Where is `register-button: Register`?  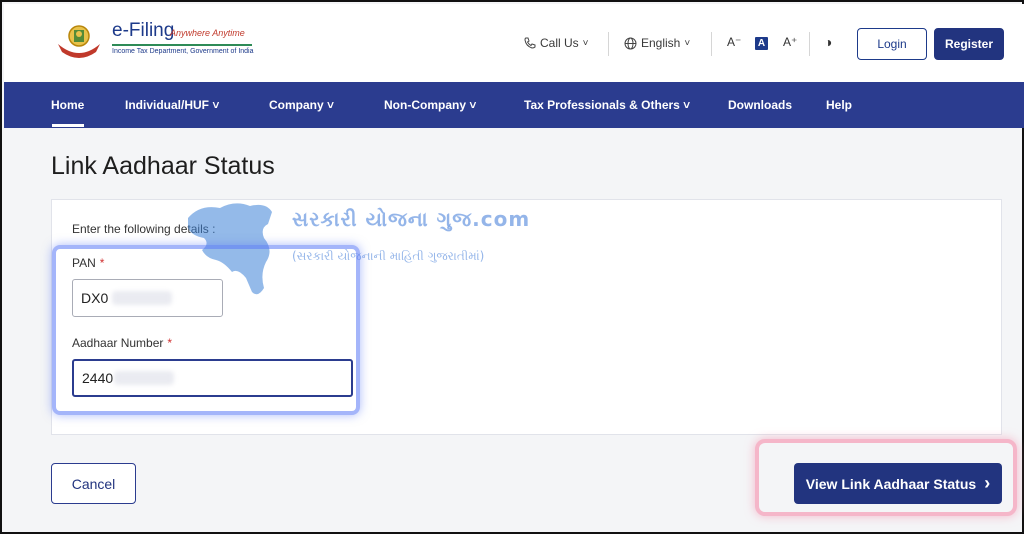 register-button: Register is located at coordinates (969, 44).